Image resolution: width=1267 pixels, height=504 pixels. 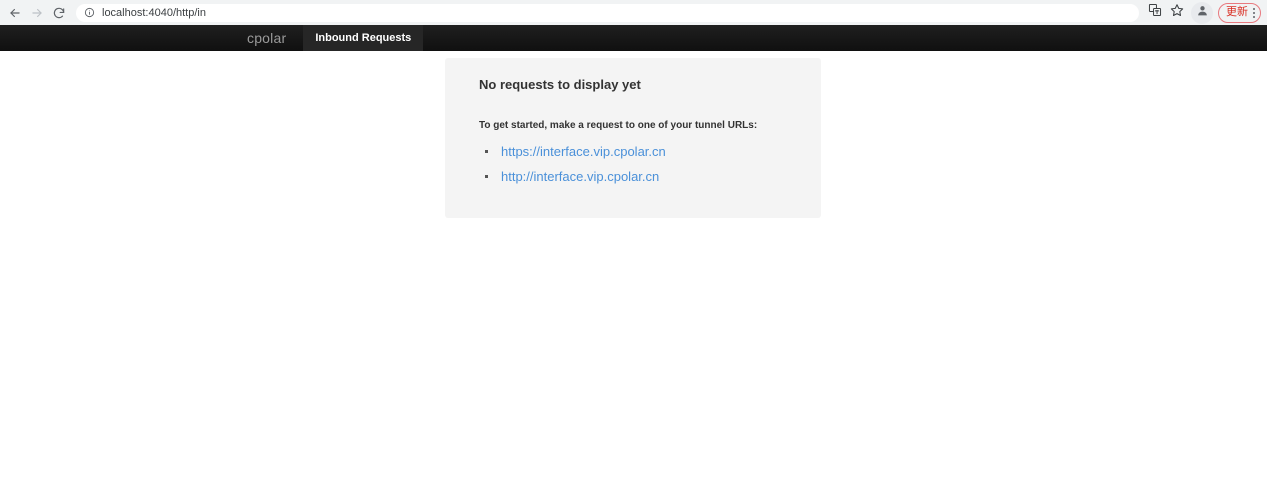 I want to click on profile-button, so click(x=1202, y=12).